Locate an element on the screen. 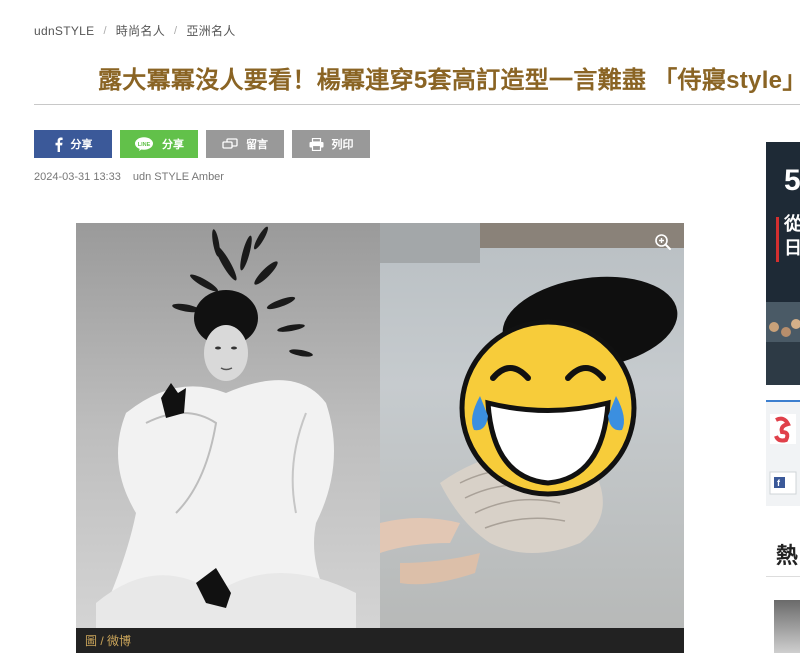 This screenshot has width=800, height=653. comment-label: 留言 is located at coordinates (257, 145).